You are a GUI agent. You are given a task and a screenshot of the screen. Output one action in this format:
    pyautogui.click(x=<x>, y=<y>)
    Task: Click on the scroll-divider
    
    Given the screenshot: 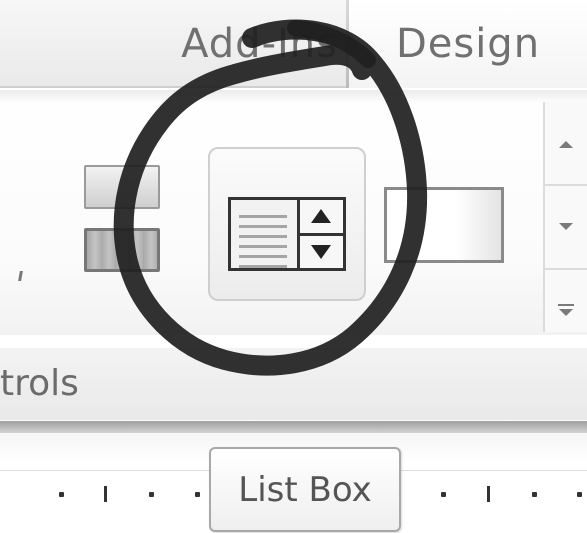 What is the action you would take?
    pyautogui.click(x=321, y=234)
    